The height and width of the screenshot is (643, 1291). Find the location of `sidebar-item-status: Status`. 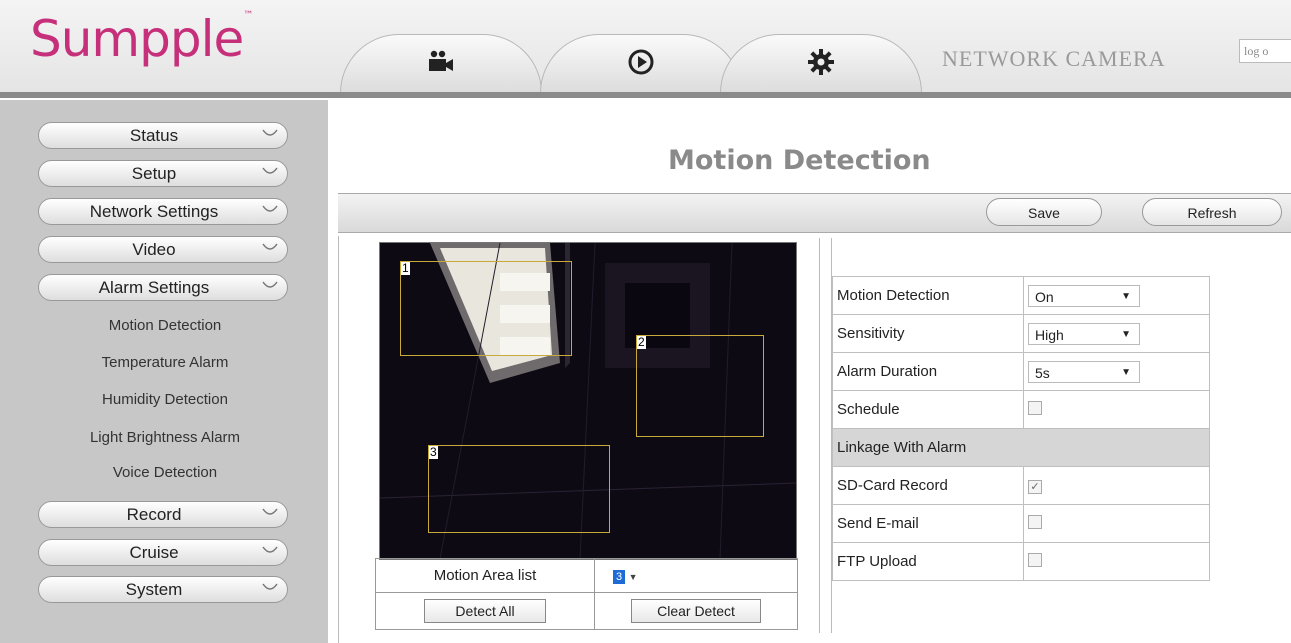

sidebar-item-status: Status is located at coordinates (163, 135).